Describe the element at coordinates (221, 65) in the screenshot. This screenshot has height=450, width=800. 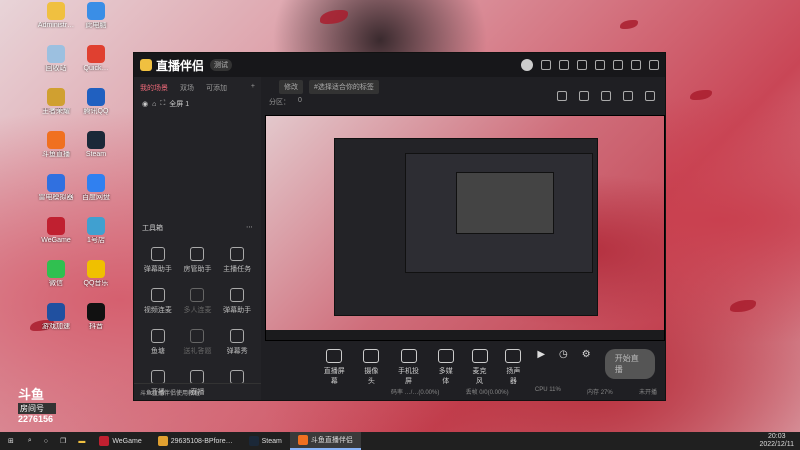
I see `version-badge: 测试` at that location.